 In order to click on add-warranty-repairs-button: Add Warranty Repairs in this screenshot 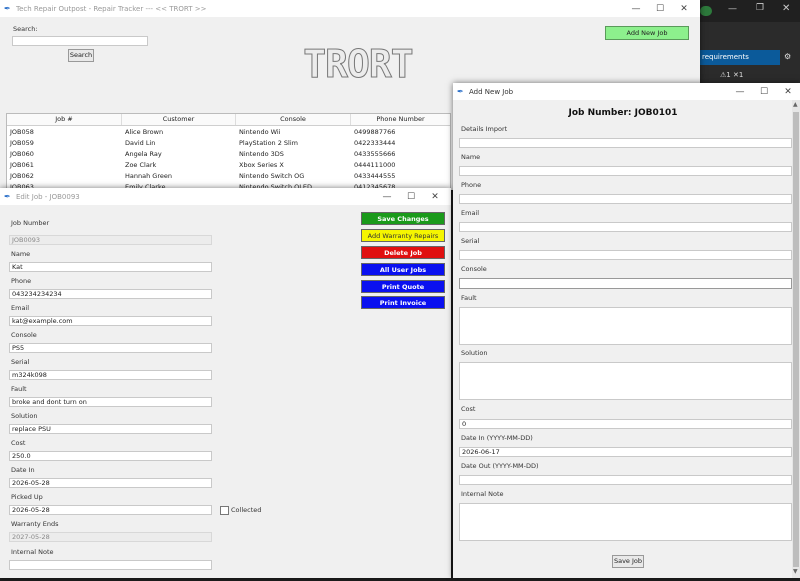, I will do `click(403, 235)`.